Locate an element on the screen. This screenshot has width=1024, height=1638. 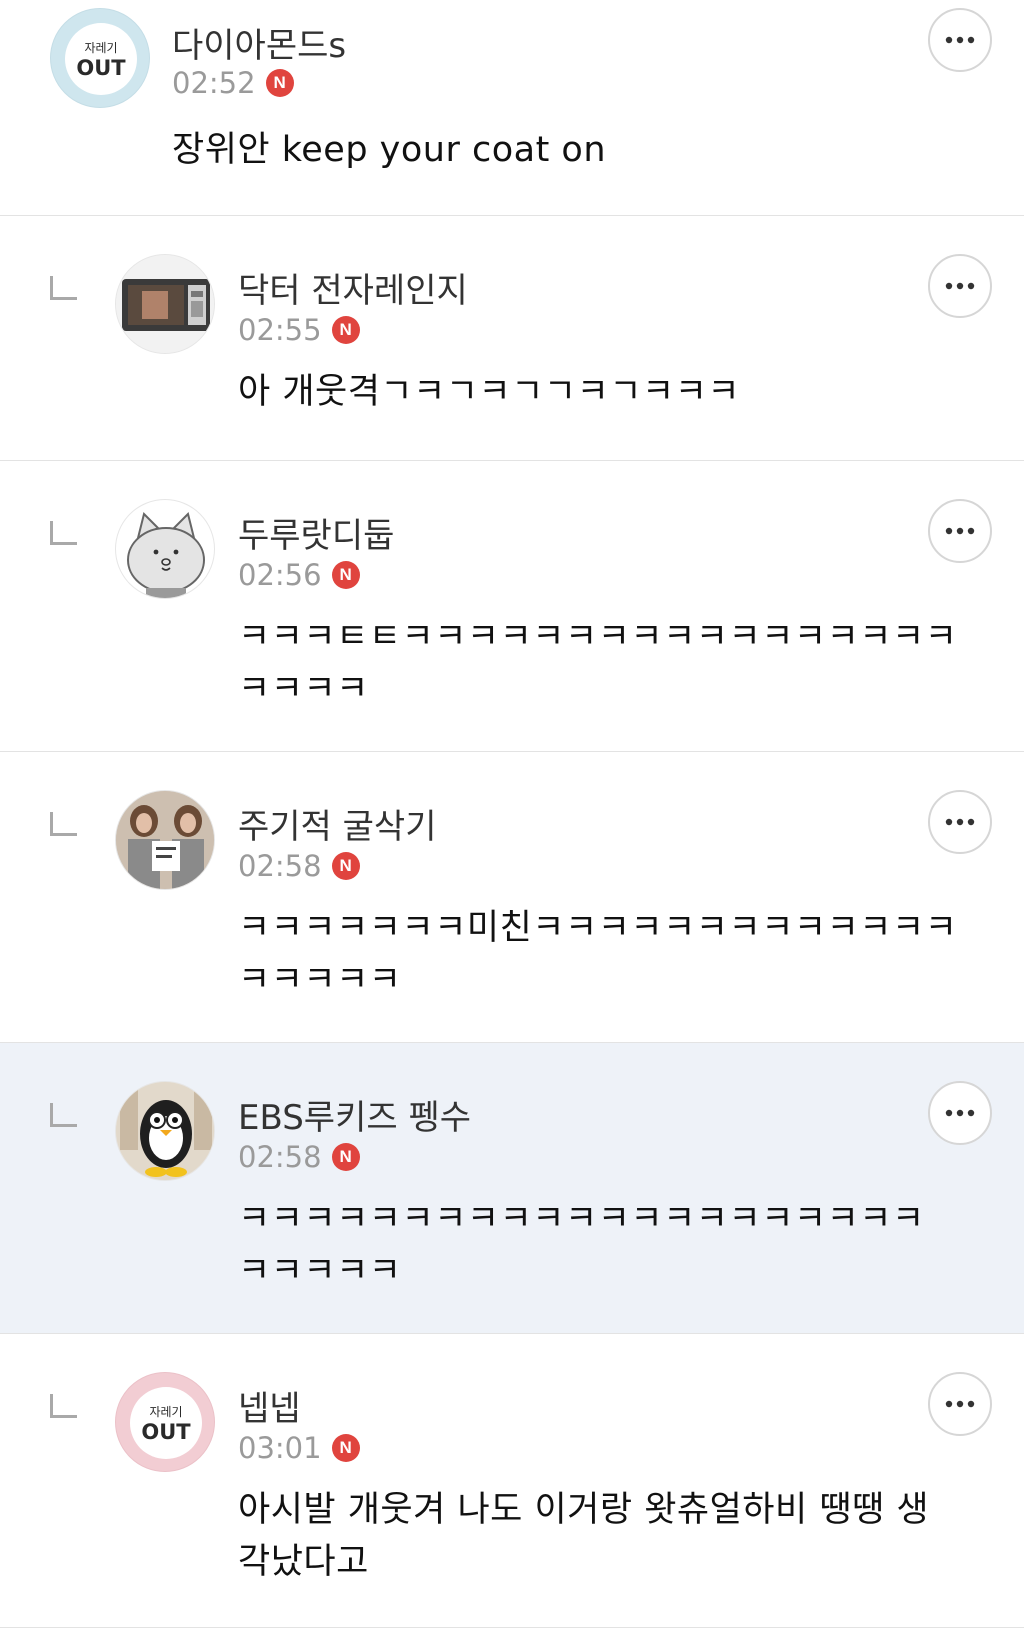
comment-text: ㅋㅋㅋㅋㅋㅋㅋㅋㅋㅋㅋㅋㅋㅋㅋㅋㅋㅋㅋㅋㅋ ㅋㅋㅋㅋㅋ is located at coordinates (581, 1245).